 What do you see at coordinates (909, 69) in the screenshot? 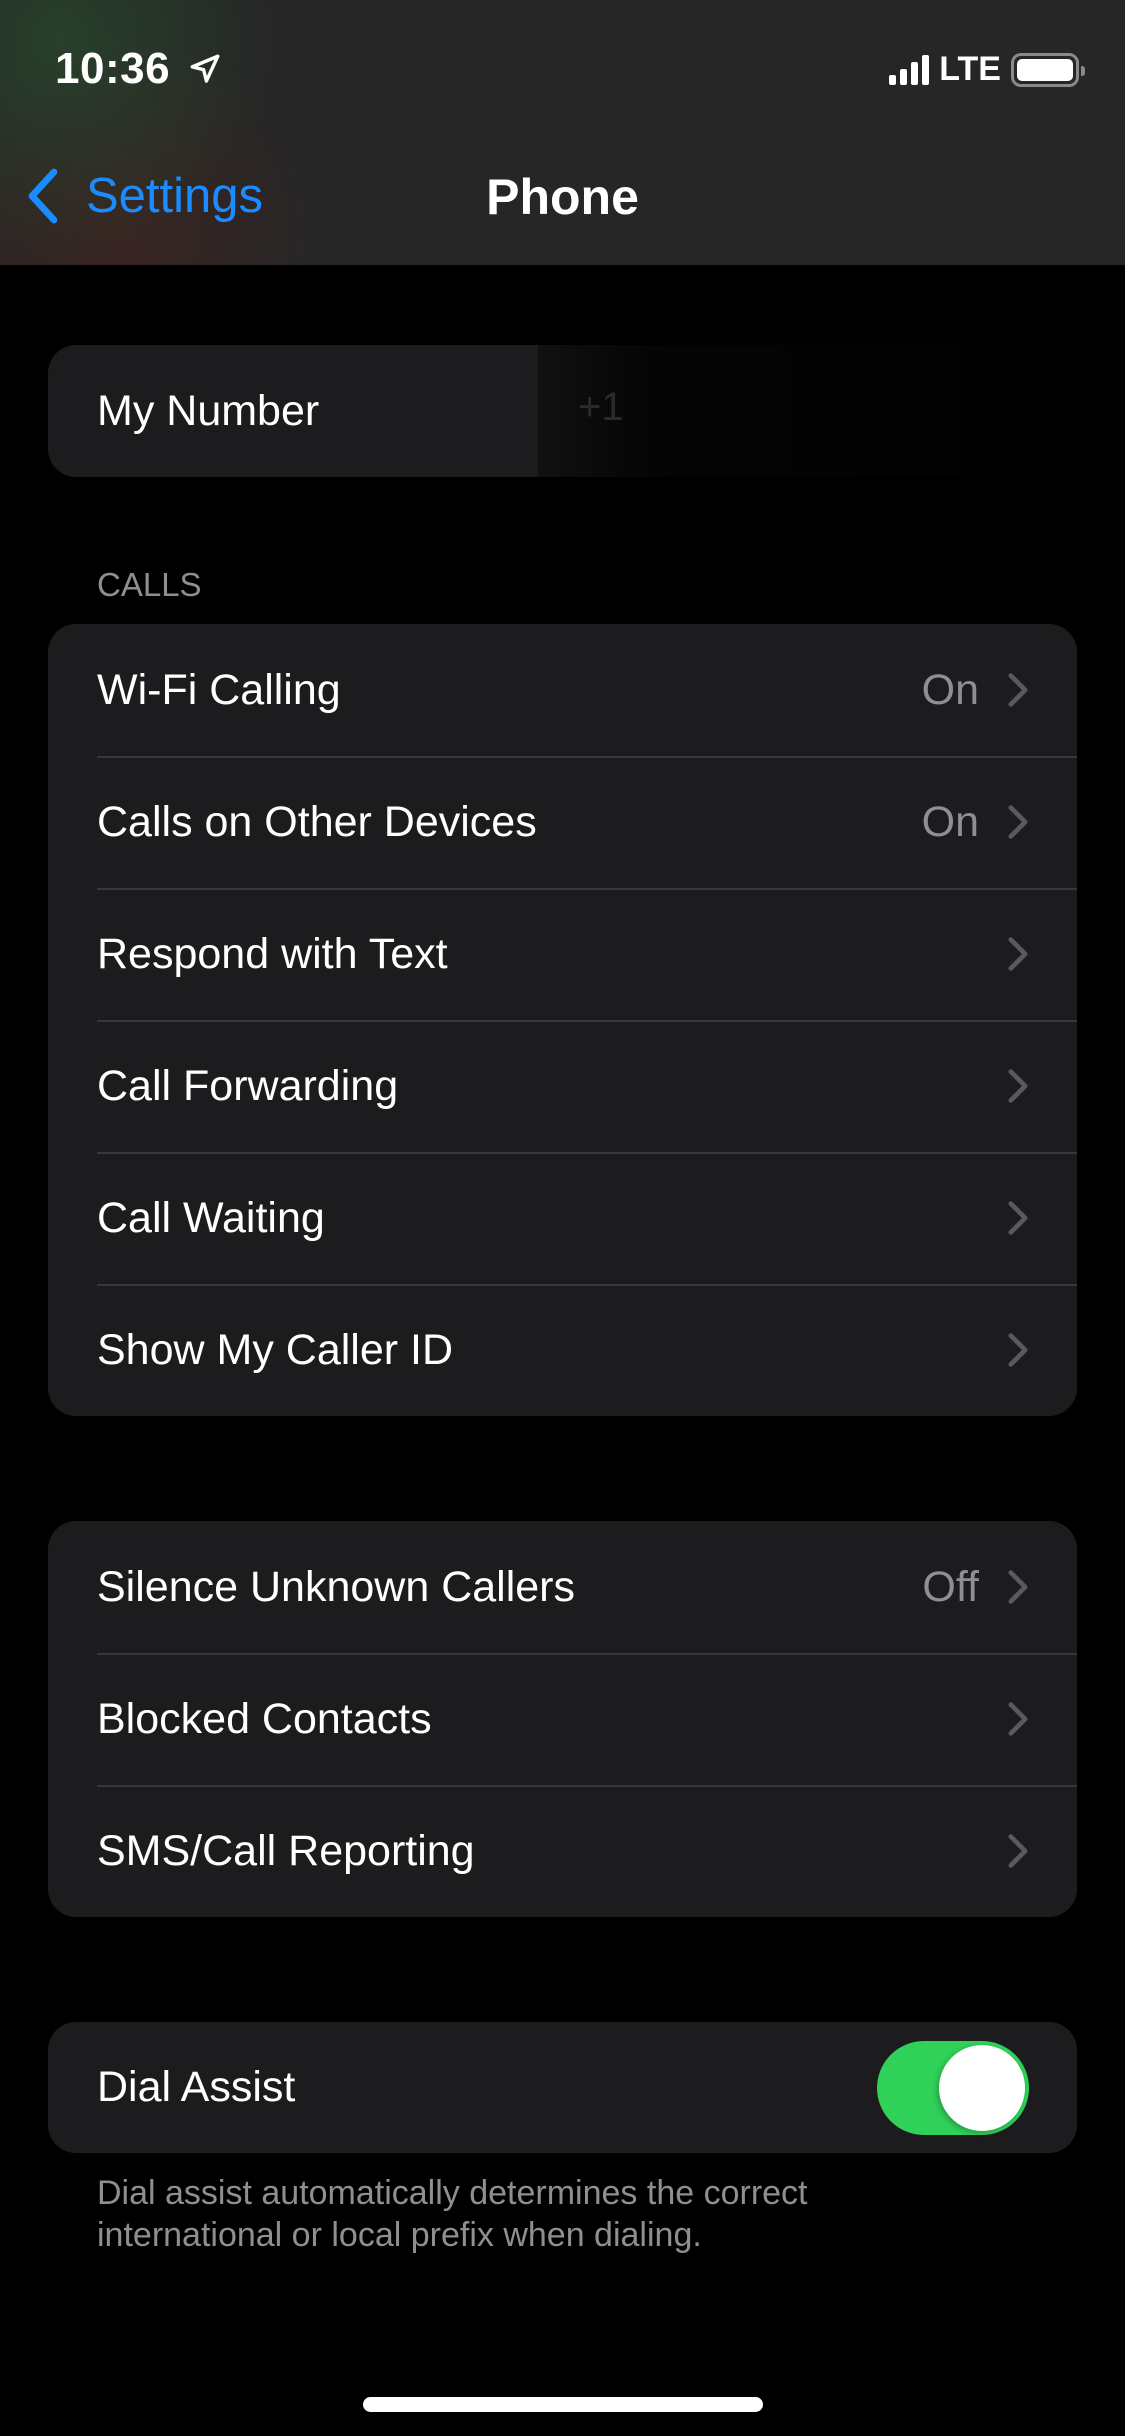
I see `cellular-signal-icon` at bounding box center [909, 69].